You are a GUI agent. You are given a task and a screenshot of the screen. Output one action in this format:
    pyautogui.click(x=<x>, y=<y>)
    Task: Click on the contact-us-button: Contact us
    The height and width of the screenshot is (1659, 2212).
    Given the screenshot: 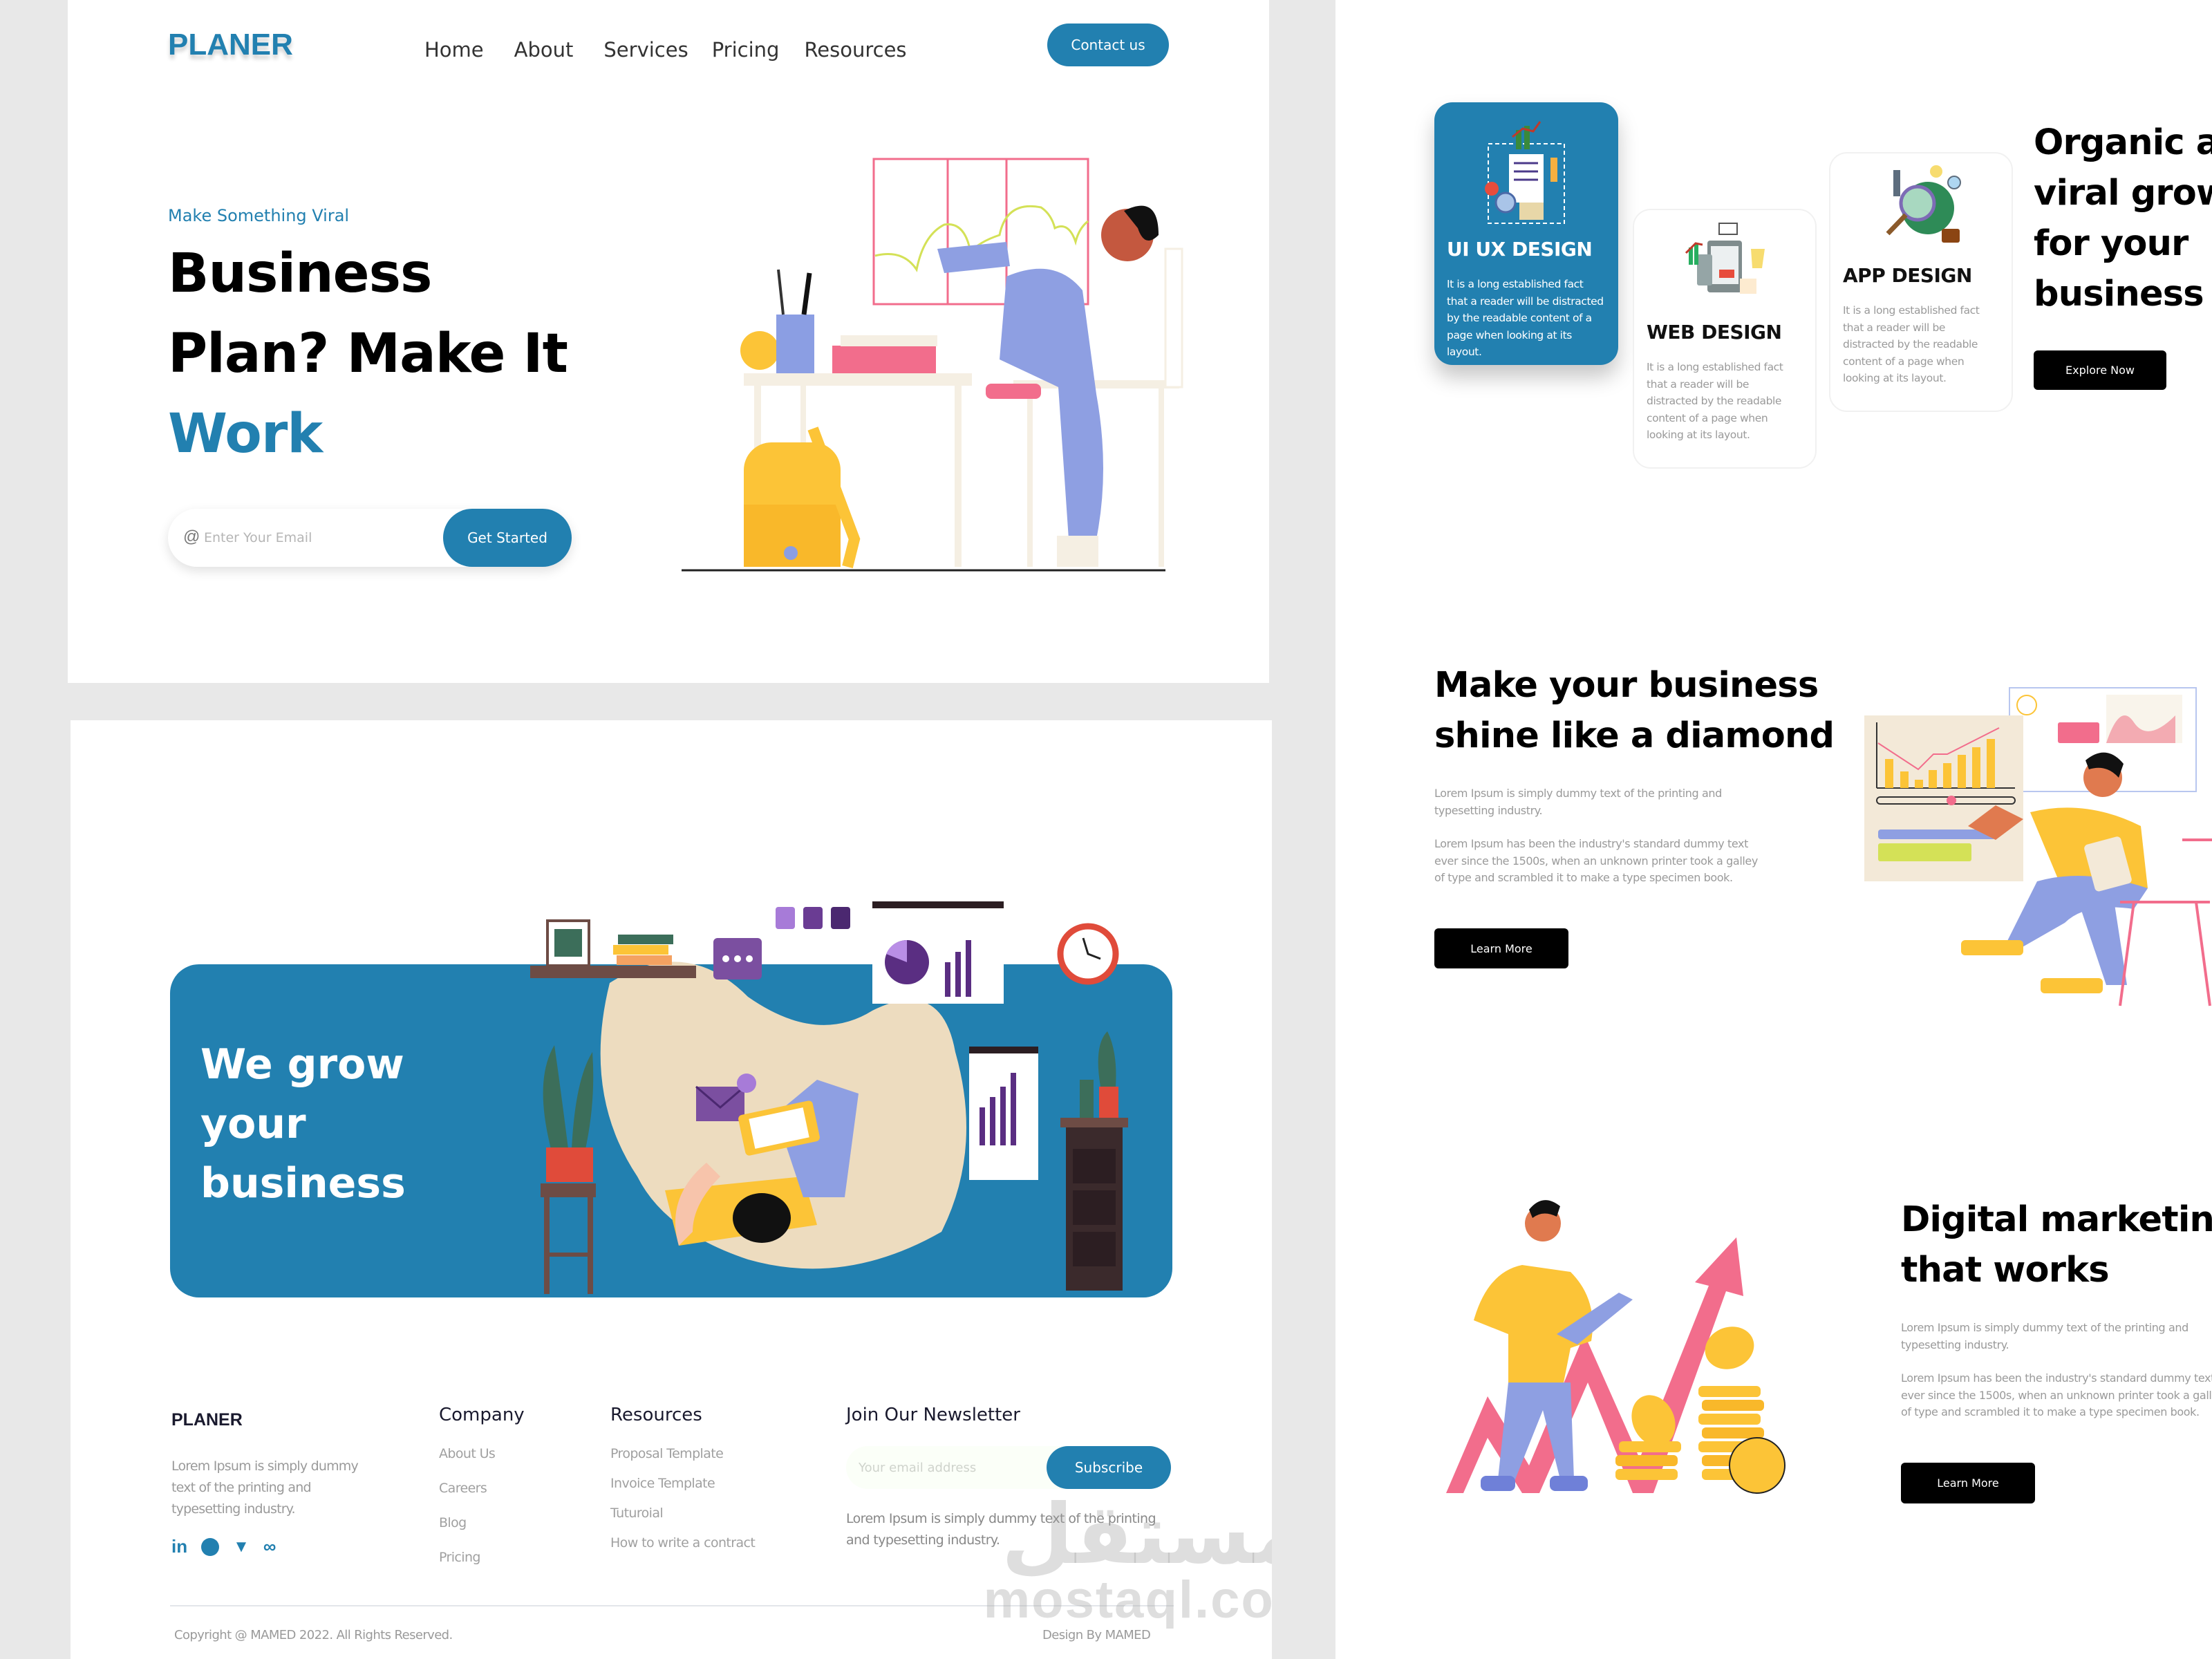 What is the action you would take?
    pyautogui.click(x=1108, y=45)
    